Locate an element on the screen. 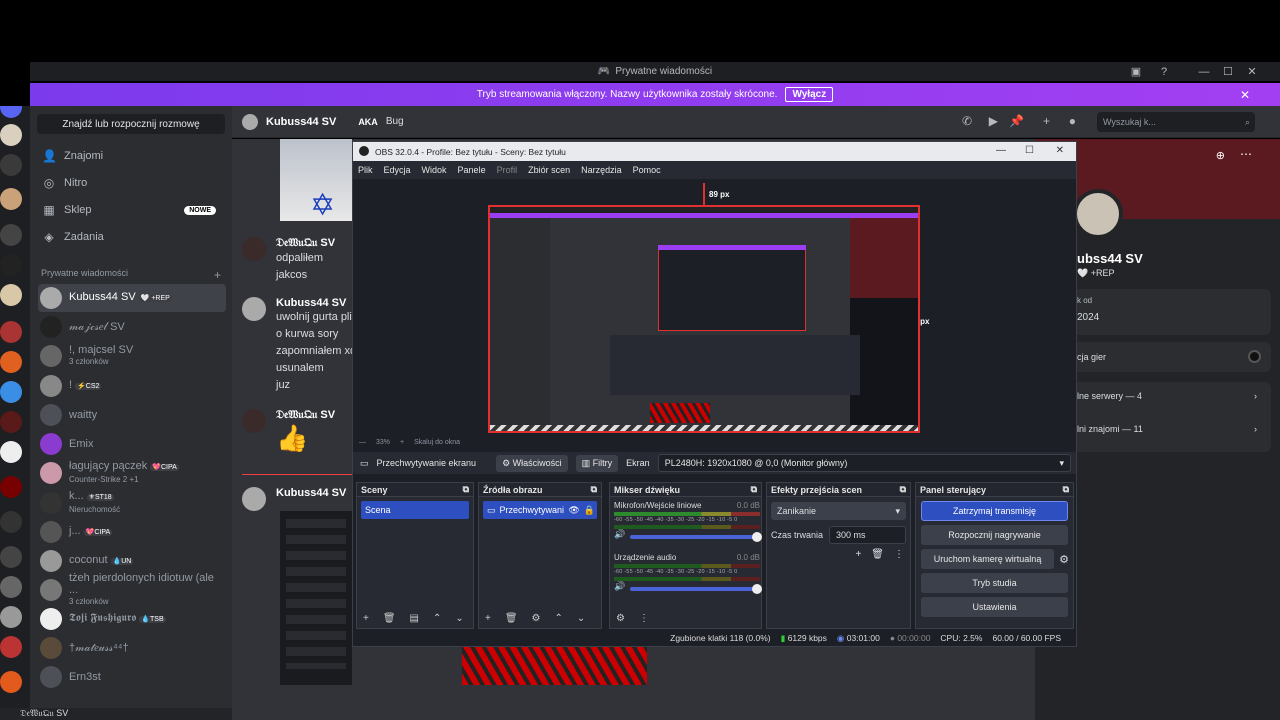 The height and width of the screenshot is (720, 1280). settings-icon: ⚙ is located at coordinates (536, 618).